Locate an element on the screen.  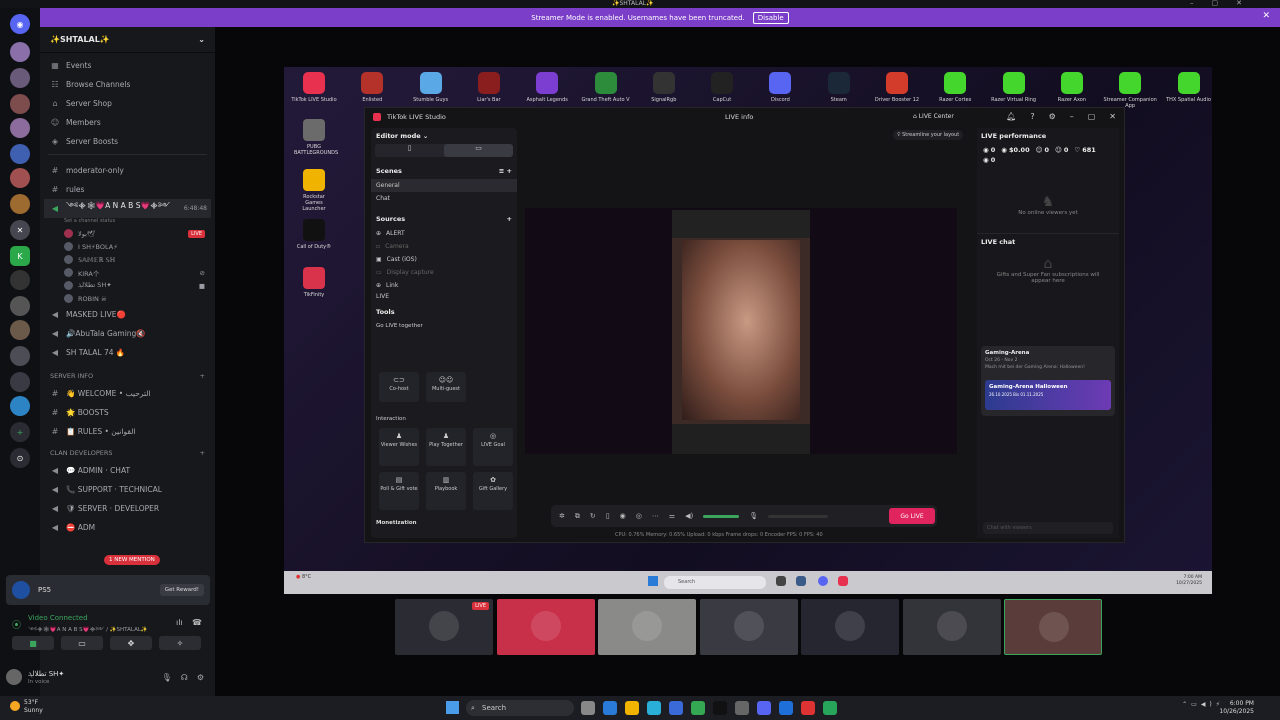
volume-slider is located at coordinates (721, 516).